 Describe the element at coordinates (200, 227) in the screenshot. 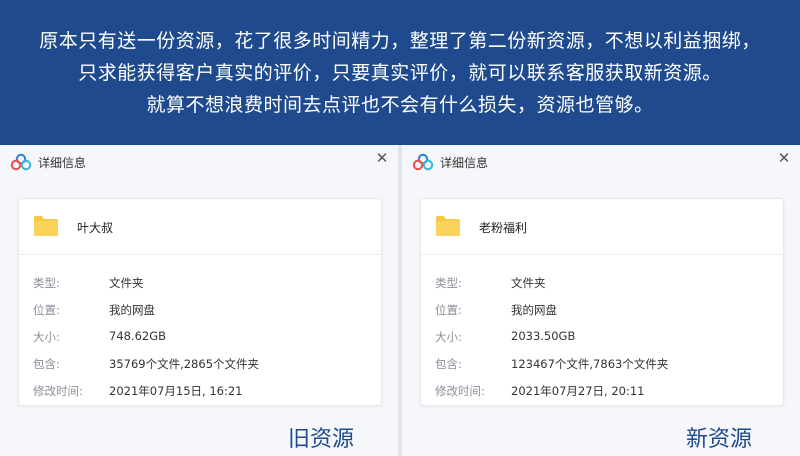

I see `file-header: 叶大叔` at that location.